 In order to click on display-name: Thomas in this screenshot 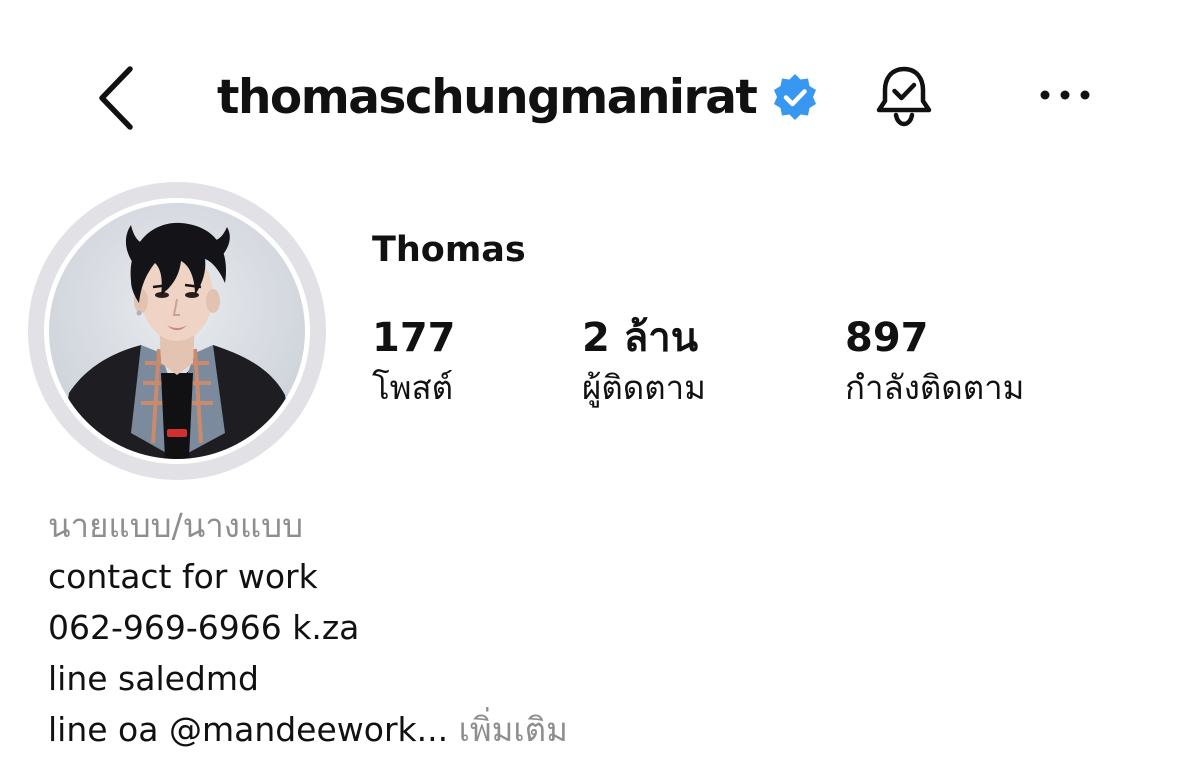, I will do `click(449, 250)`.